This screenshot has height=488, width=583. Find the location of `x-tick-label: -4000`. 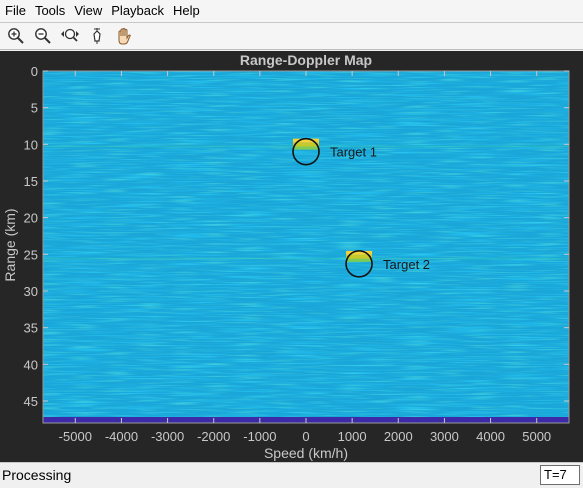

x-tick-label: -4000 is located at coordinates (121, 436).